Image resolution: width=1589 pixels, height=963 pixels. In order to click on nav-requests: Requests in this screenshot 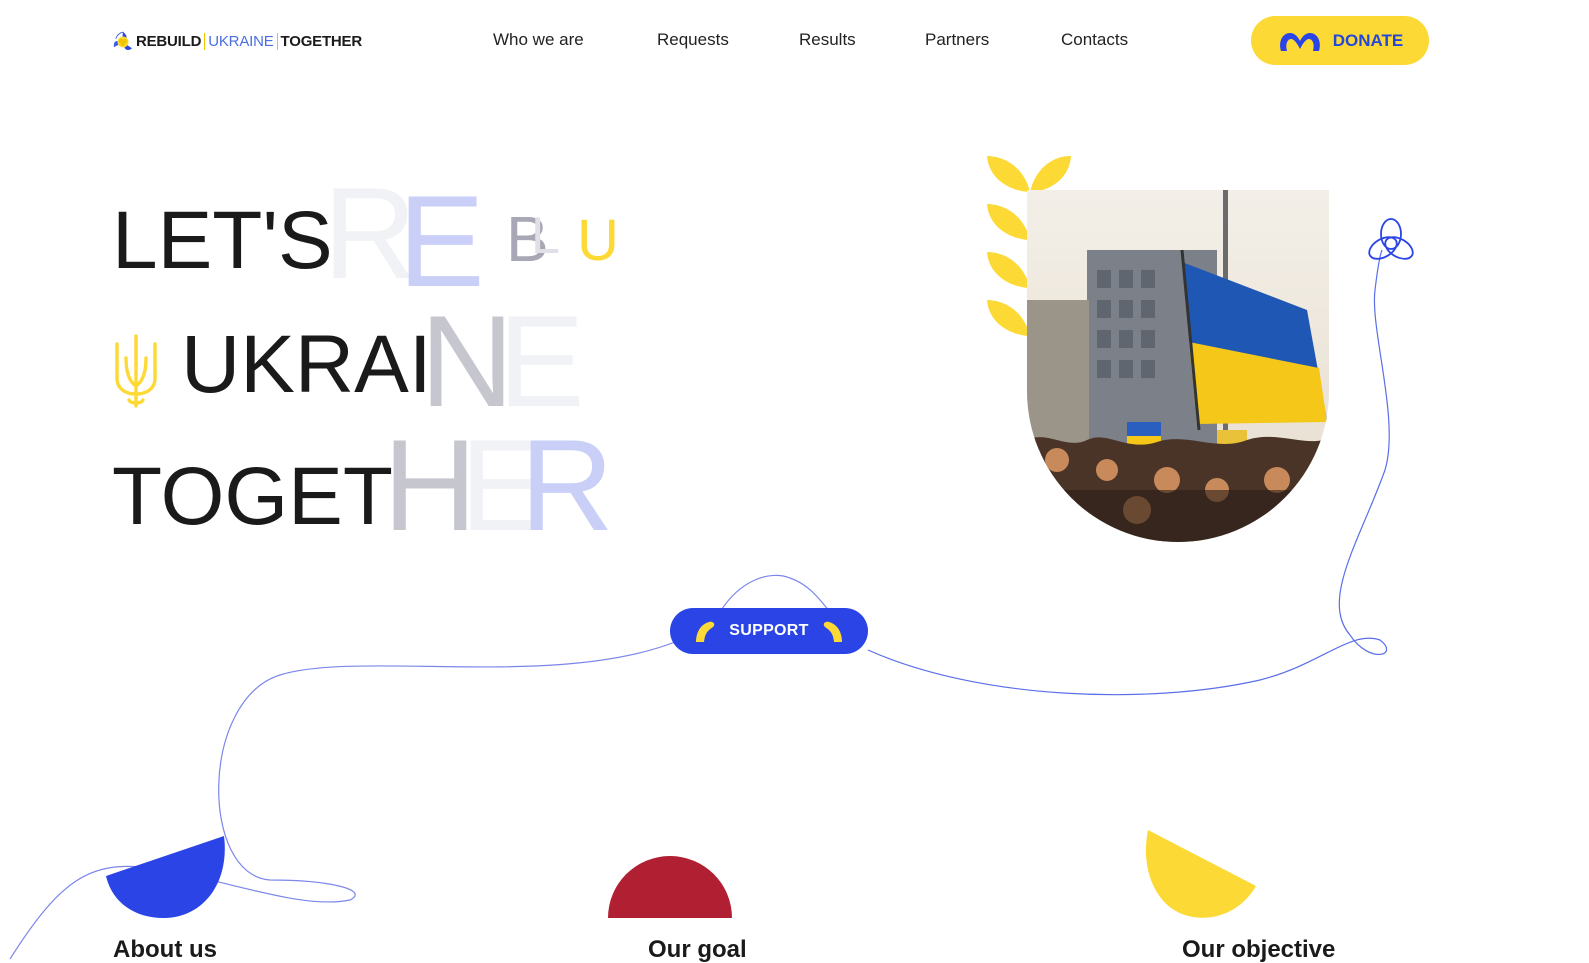, I will do `click(693, 40)`.